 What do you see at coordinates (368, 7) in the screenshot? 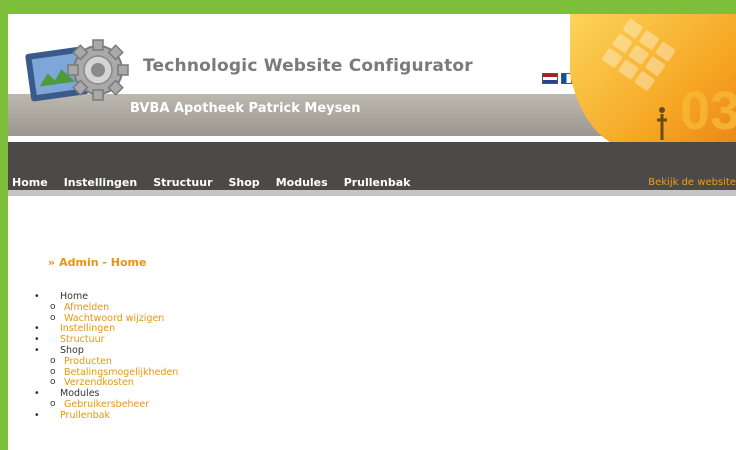
I see `frame-top` at bounding box center [368, 7].